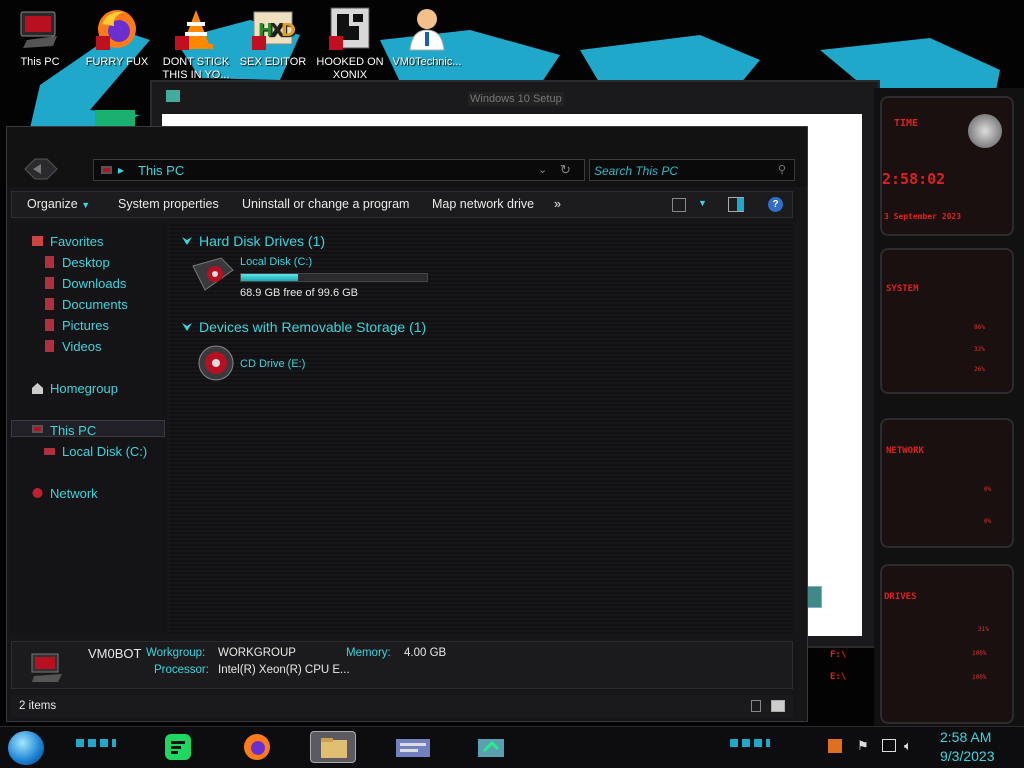 This screenshot has height=768, width=1024. I want to click on clock-date: 9/3/2023, so click(967, 756).